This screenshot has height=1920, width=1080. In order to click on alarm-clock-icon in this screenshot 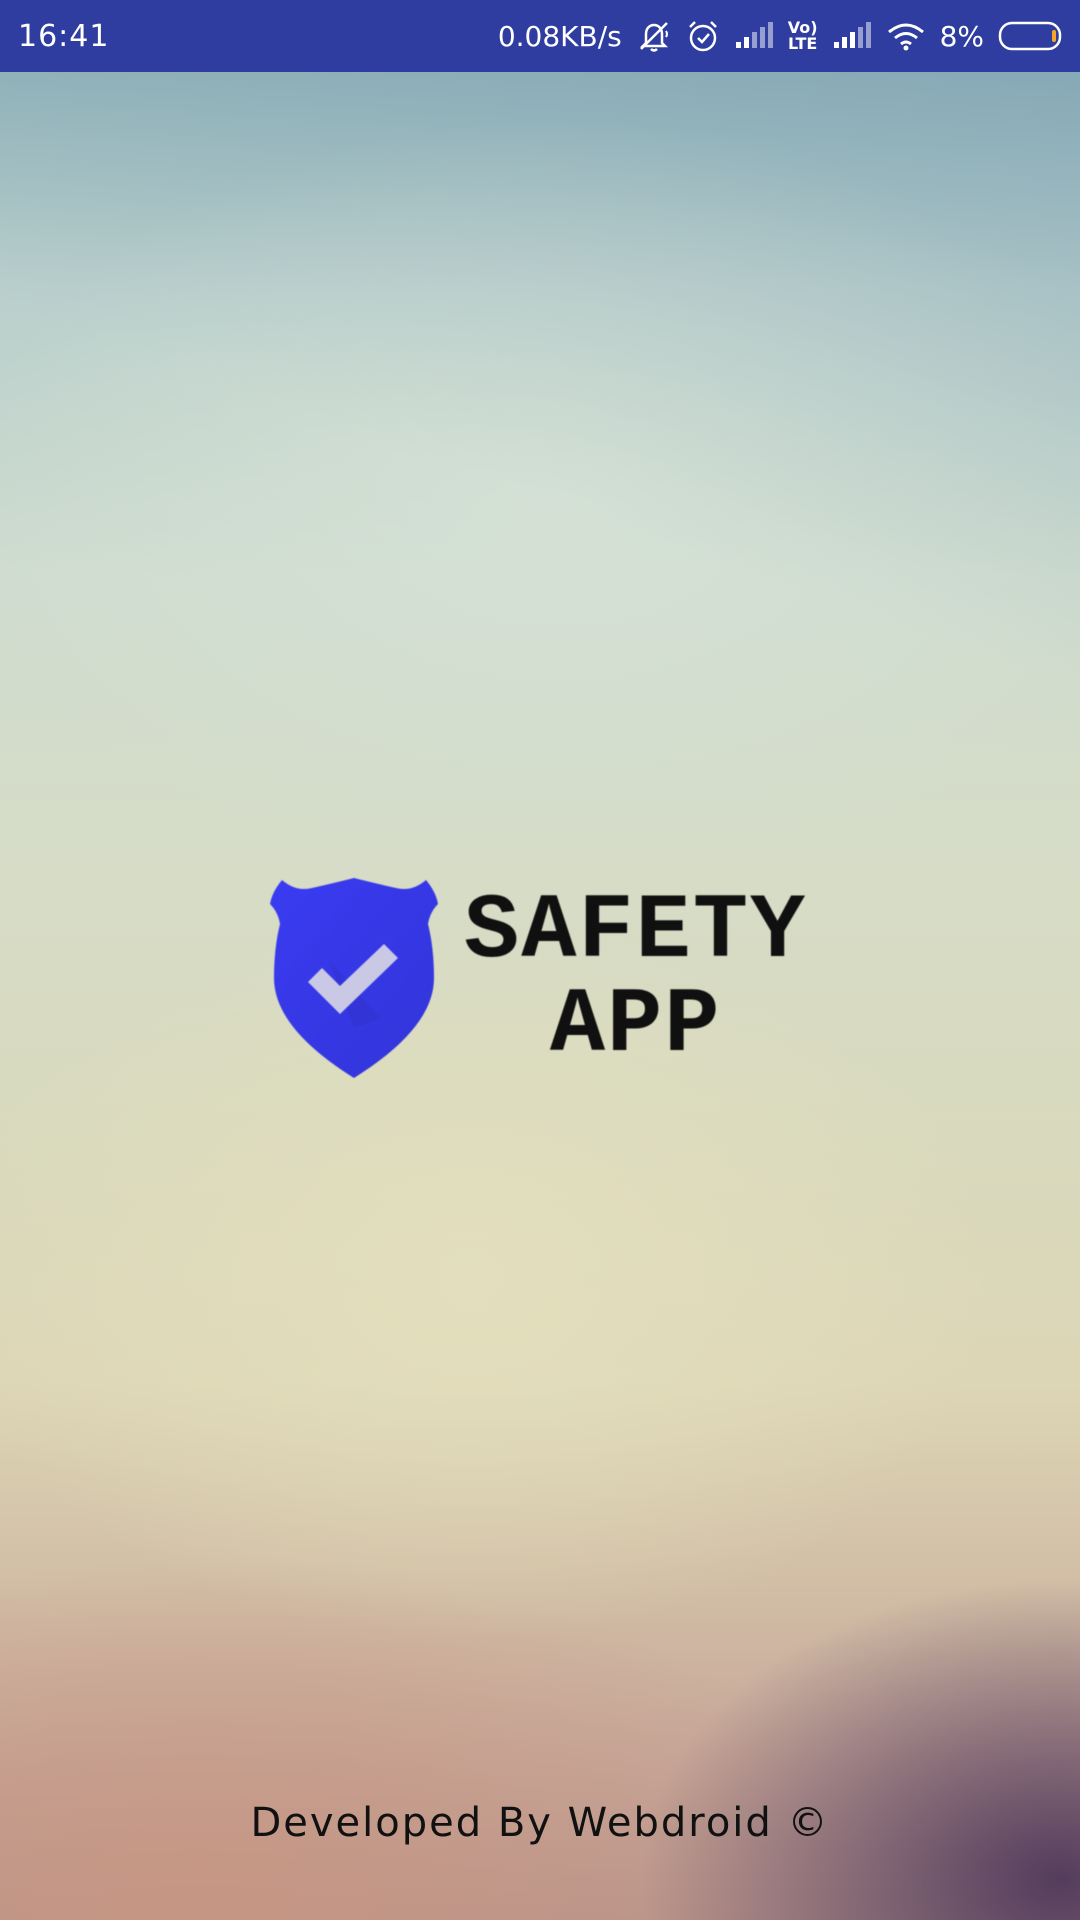, I will do `click(703, 36)`.